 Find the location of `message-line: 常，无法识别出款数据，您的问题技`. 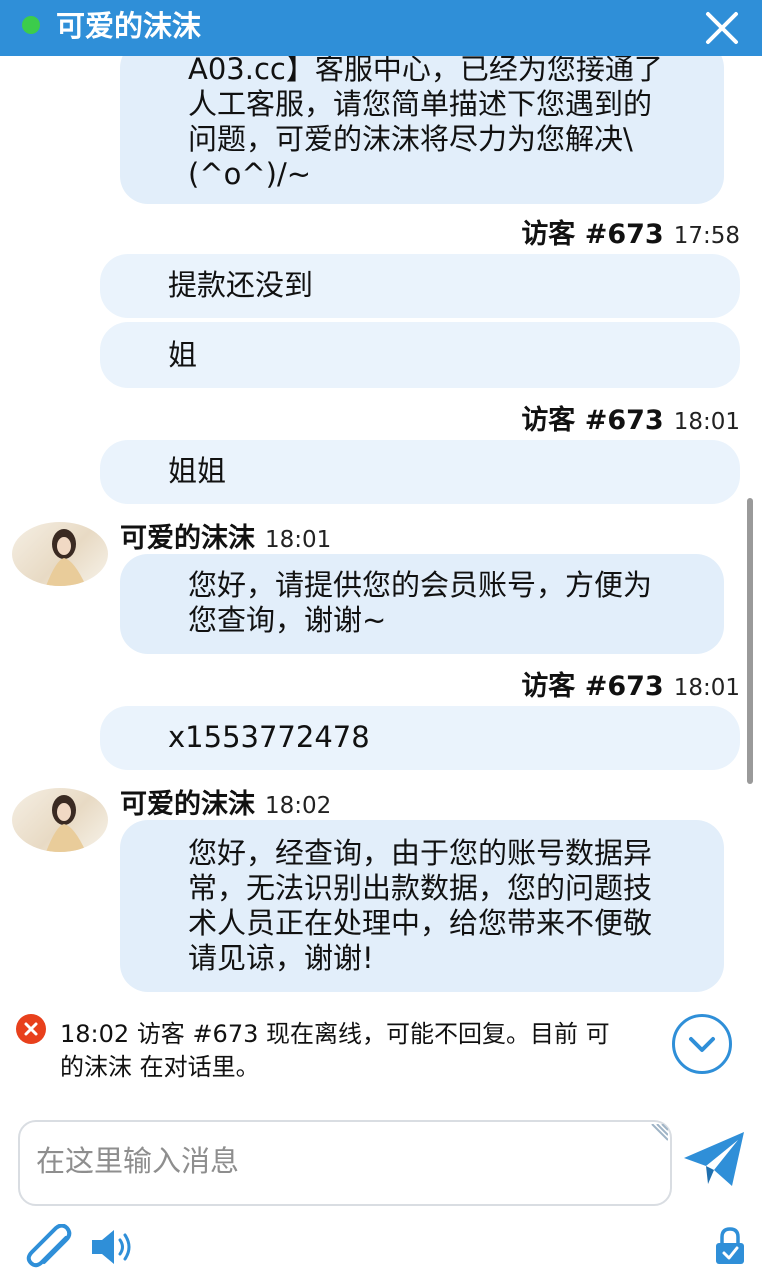

message-line: 常，无法识别出款数据，您的问题技 is located at coordinates (420, 888).